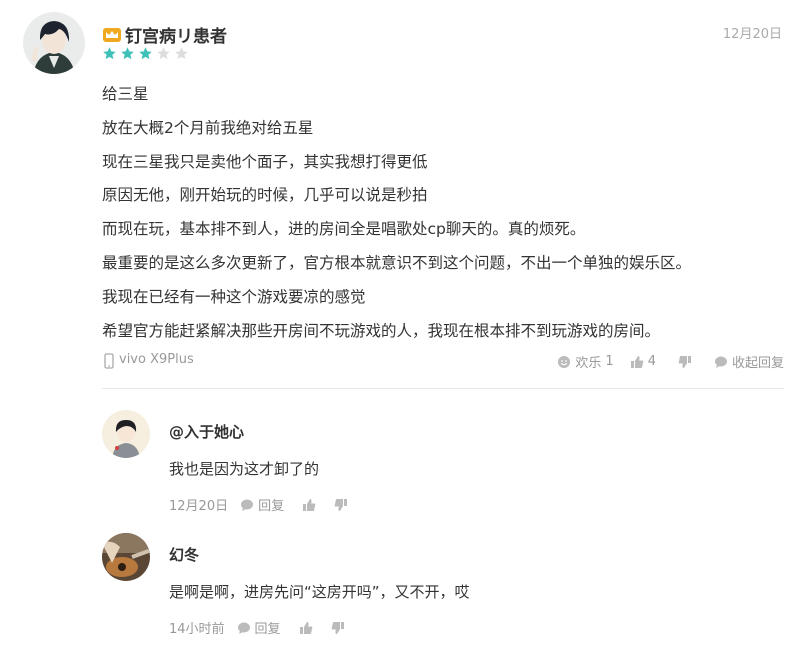  What do you see at coordinates (156, 359) in the screenshot?
I see `device-label: vivo X9Plus` at bounding box center [156, 359].